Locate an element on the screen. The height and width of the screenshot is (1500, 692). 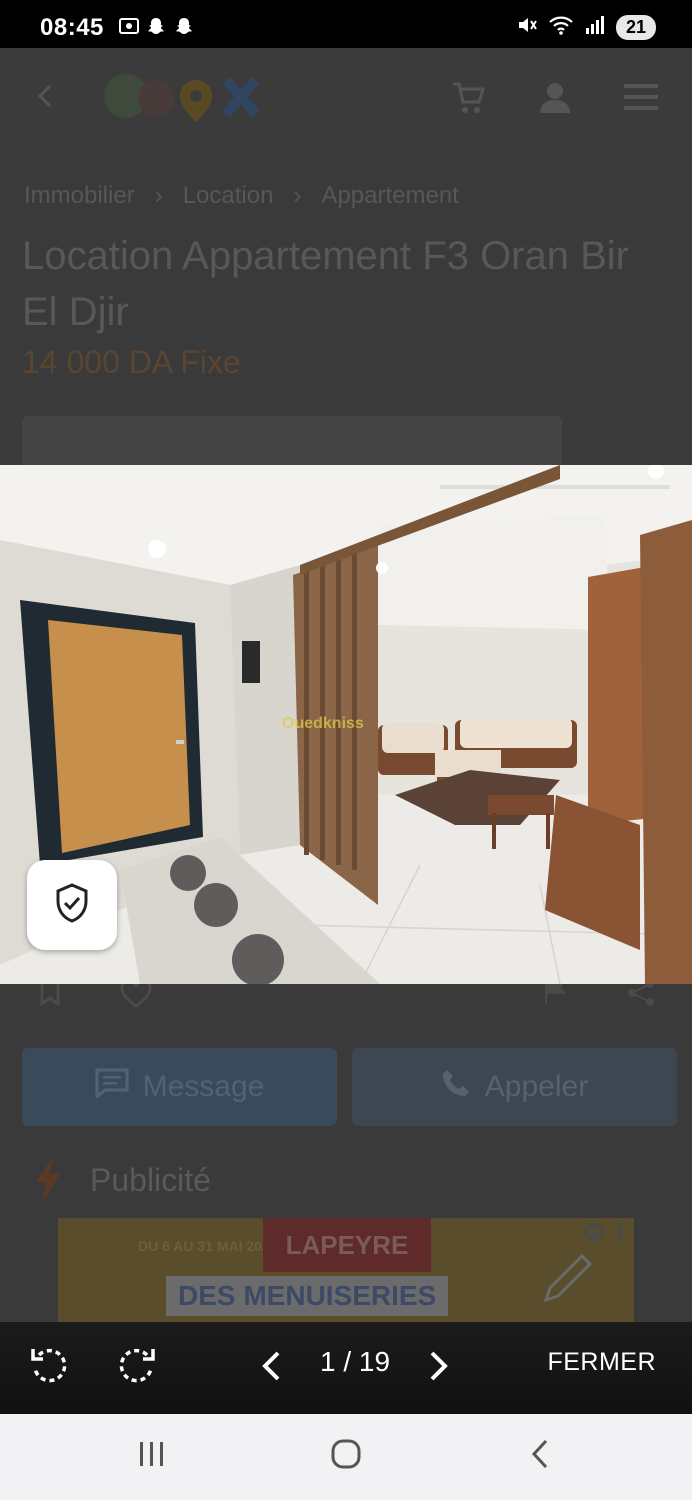
battery-indicator: 21 is located at coordinates (636, 27).